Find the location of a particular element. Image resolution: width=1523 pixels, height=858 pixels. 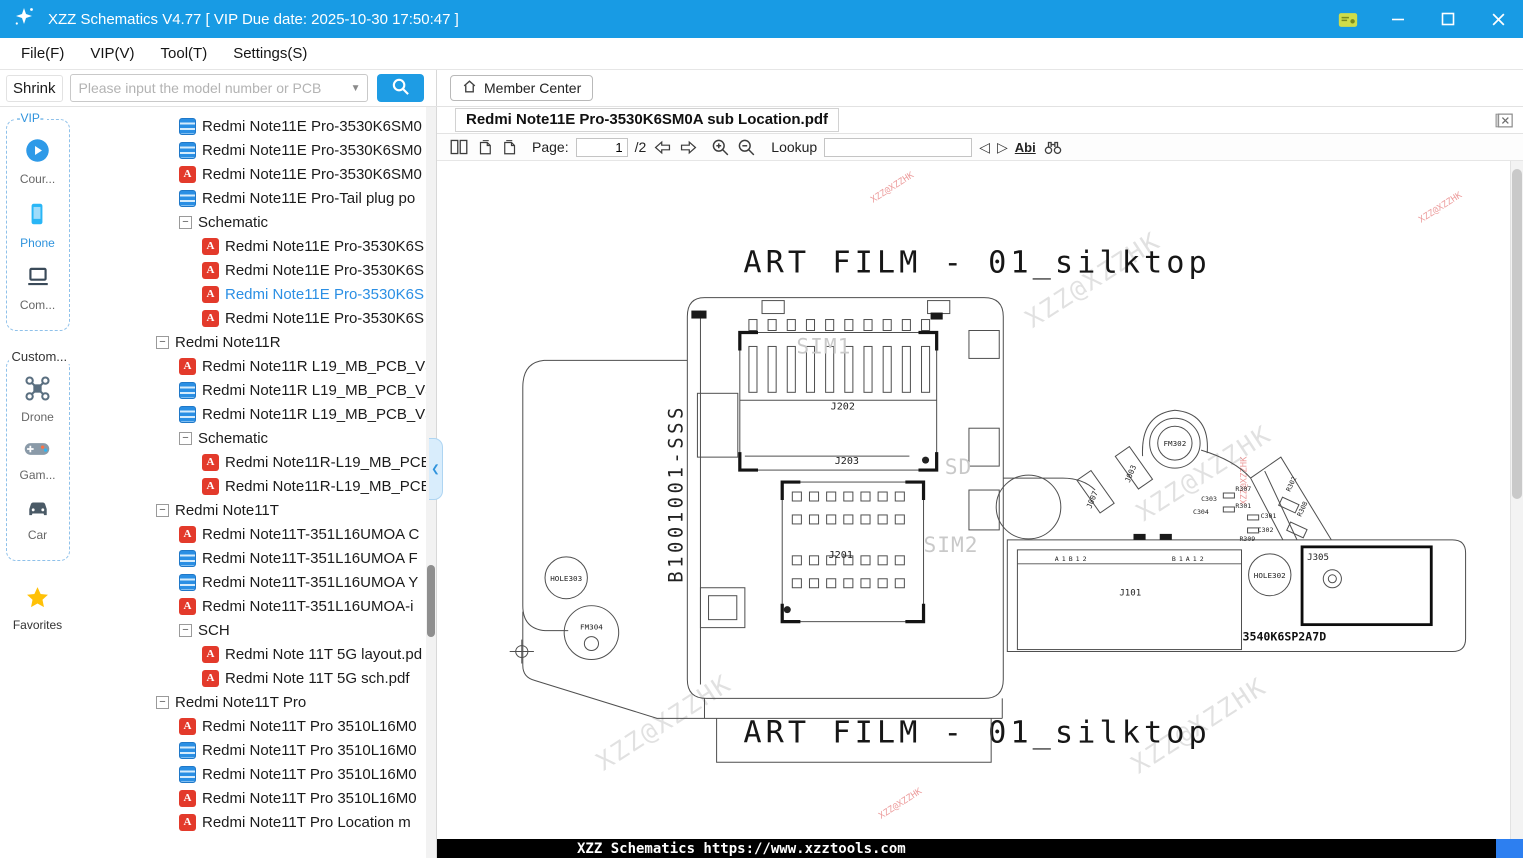

tree-item: A Redmi Note 11T 5G sch.pdf is located at coordinates (255, 678).